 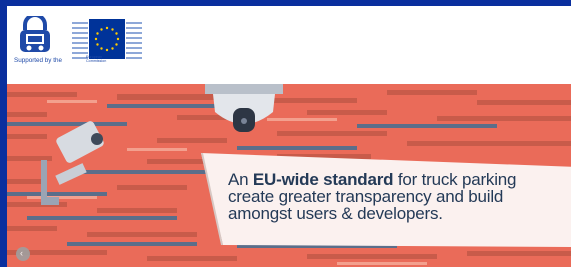 What do you see at coordinates (38, 60) in the screenshot?
I see `supported-by-text: Supported by the` at bounding box center [38, 60].